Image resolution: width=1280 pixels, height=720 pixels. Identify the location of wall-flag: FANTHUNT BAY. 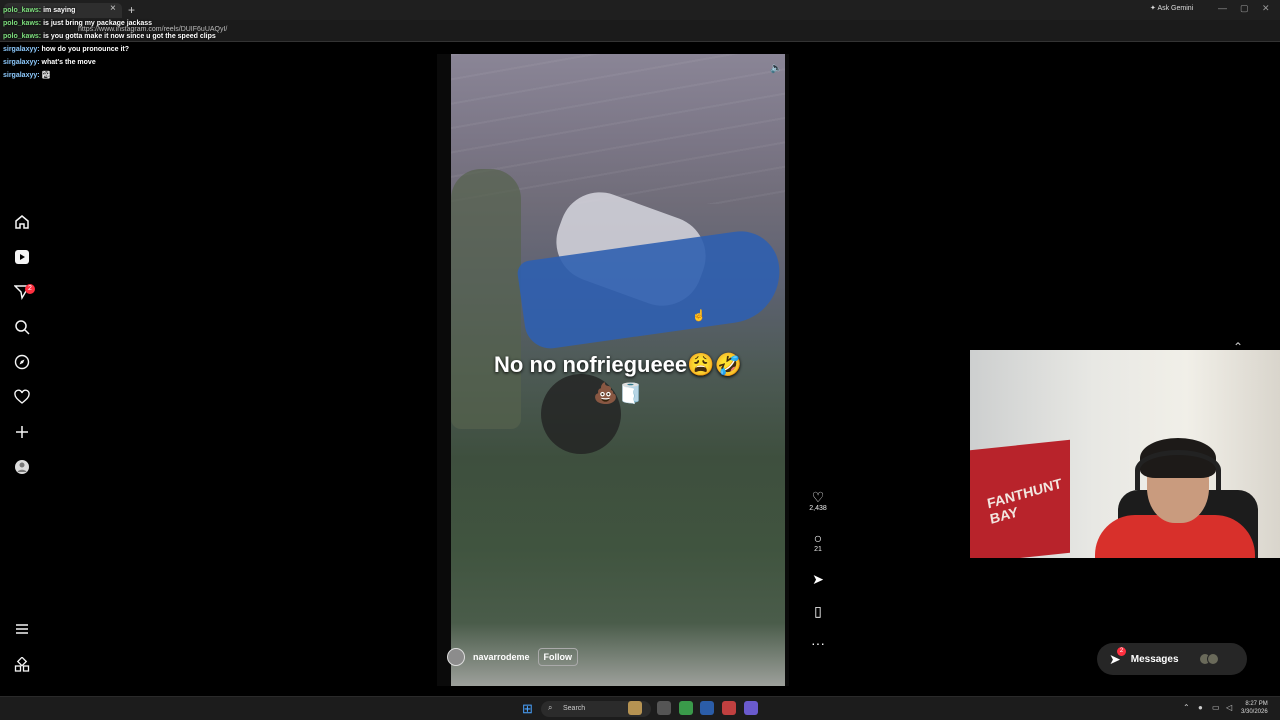
(1020, 498).